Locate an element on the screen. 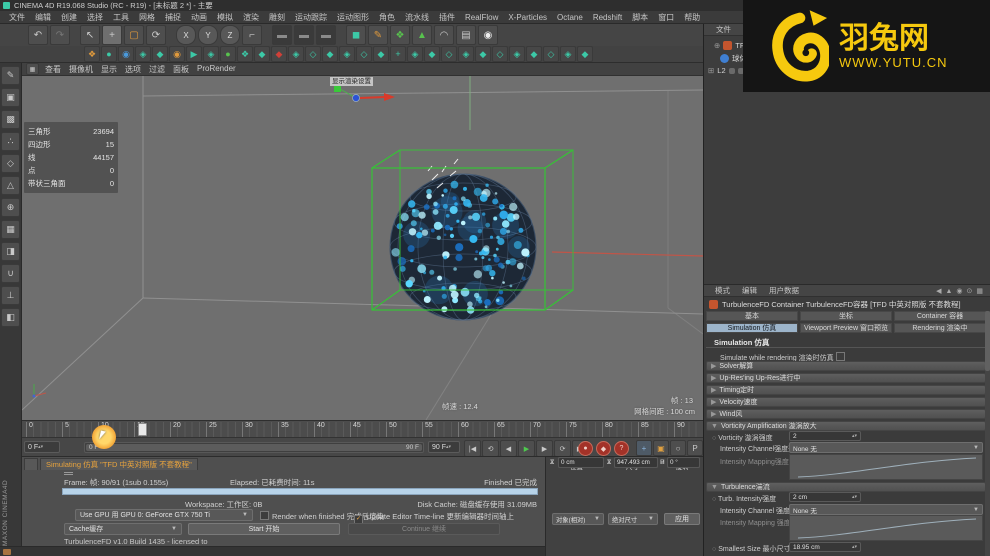 Image resolution: width=990 pixels, height=556 pixels. menu-item: 流水线 is located at coordinates (417, 17).